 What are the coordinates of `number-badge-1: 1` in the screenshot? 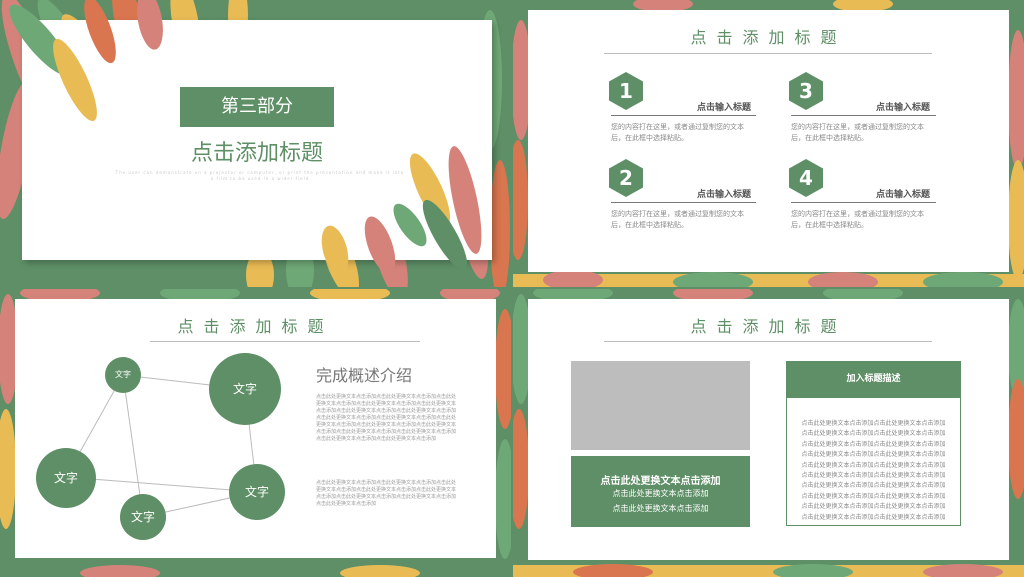 It's located at (626, 91).